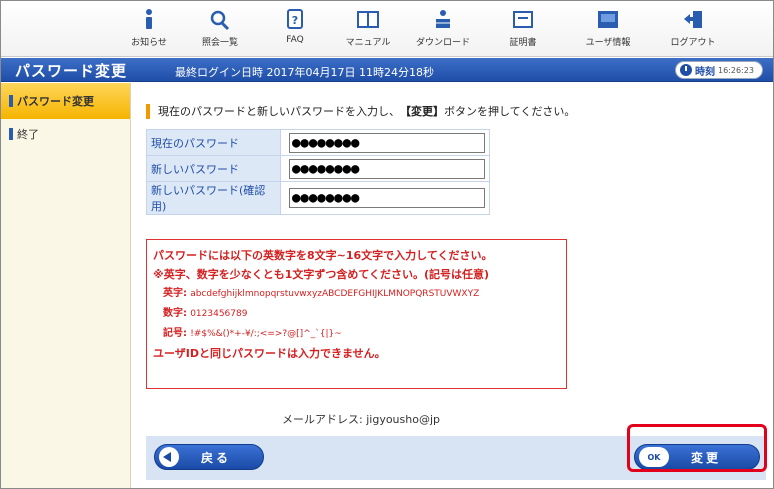 The image size is (774, 489). I want to click on rule-length: パスワードには以下の英数字を8文字~16文字で入力してください。, so click(323, 255).